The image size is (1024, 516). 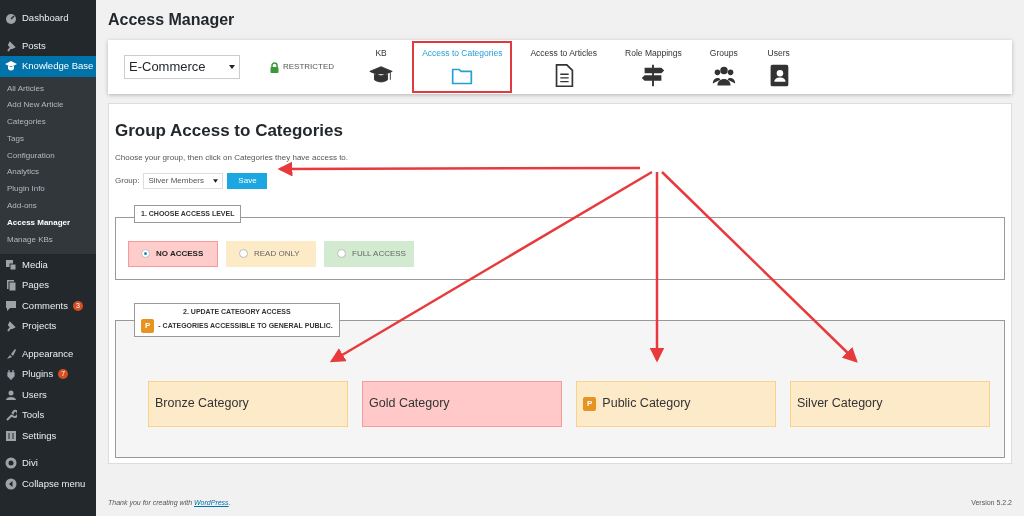 What do you see at coordinates (48, 206) in the screenshot?
I see `submenu-item: Add-ons` at bounding box center [48, 206].